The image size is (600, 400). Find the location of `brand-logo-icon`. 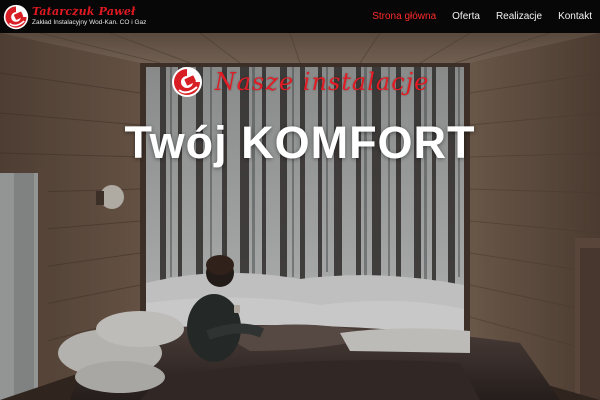

brand-logo-icon is located at coordinates (16, 16).